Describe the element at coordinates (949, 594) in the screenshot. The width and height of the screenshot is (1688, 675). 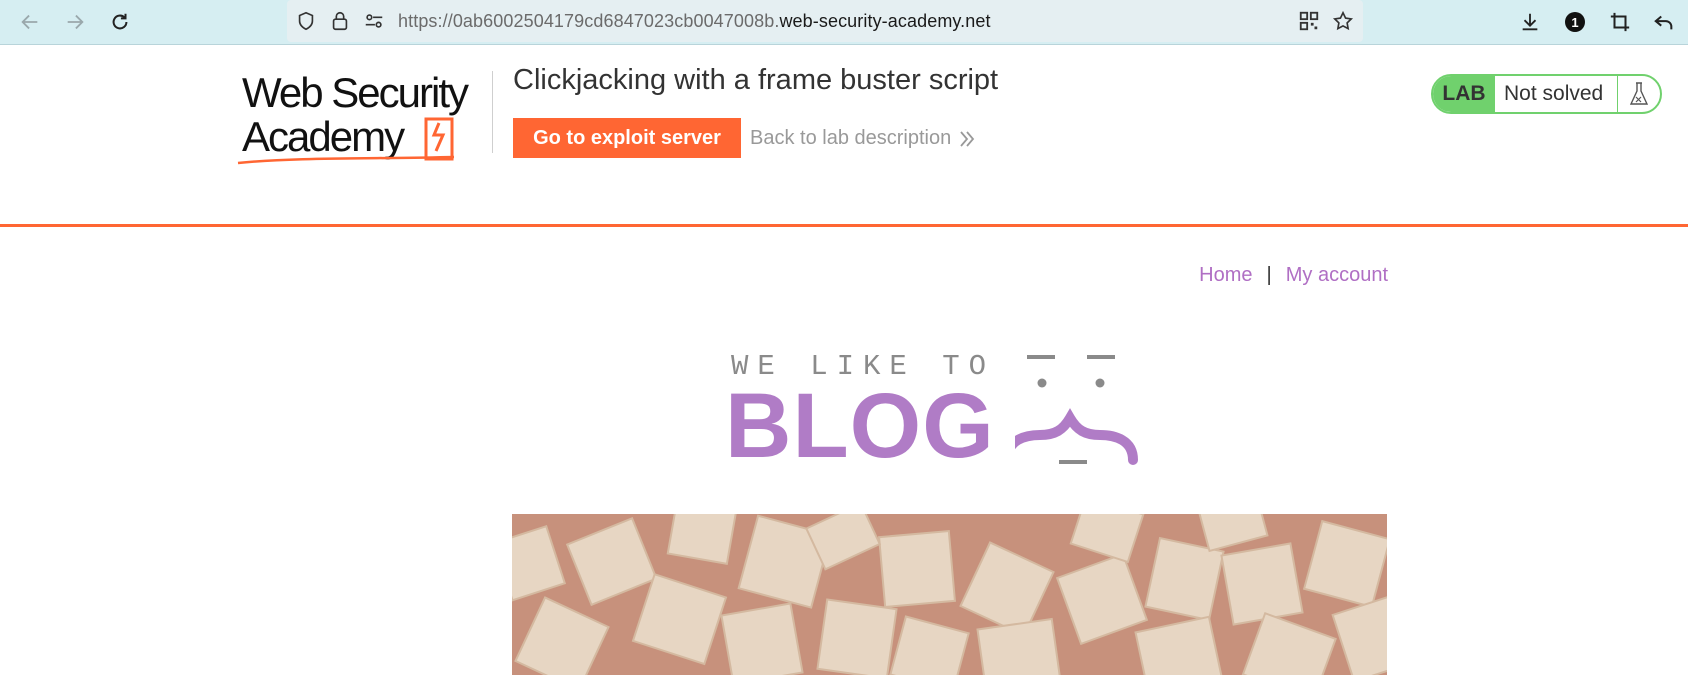
I see `blog-hero-image` at that location.